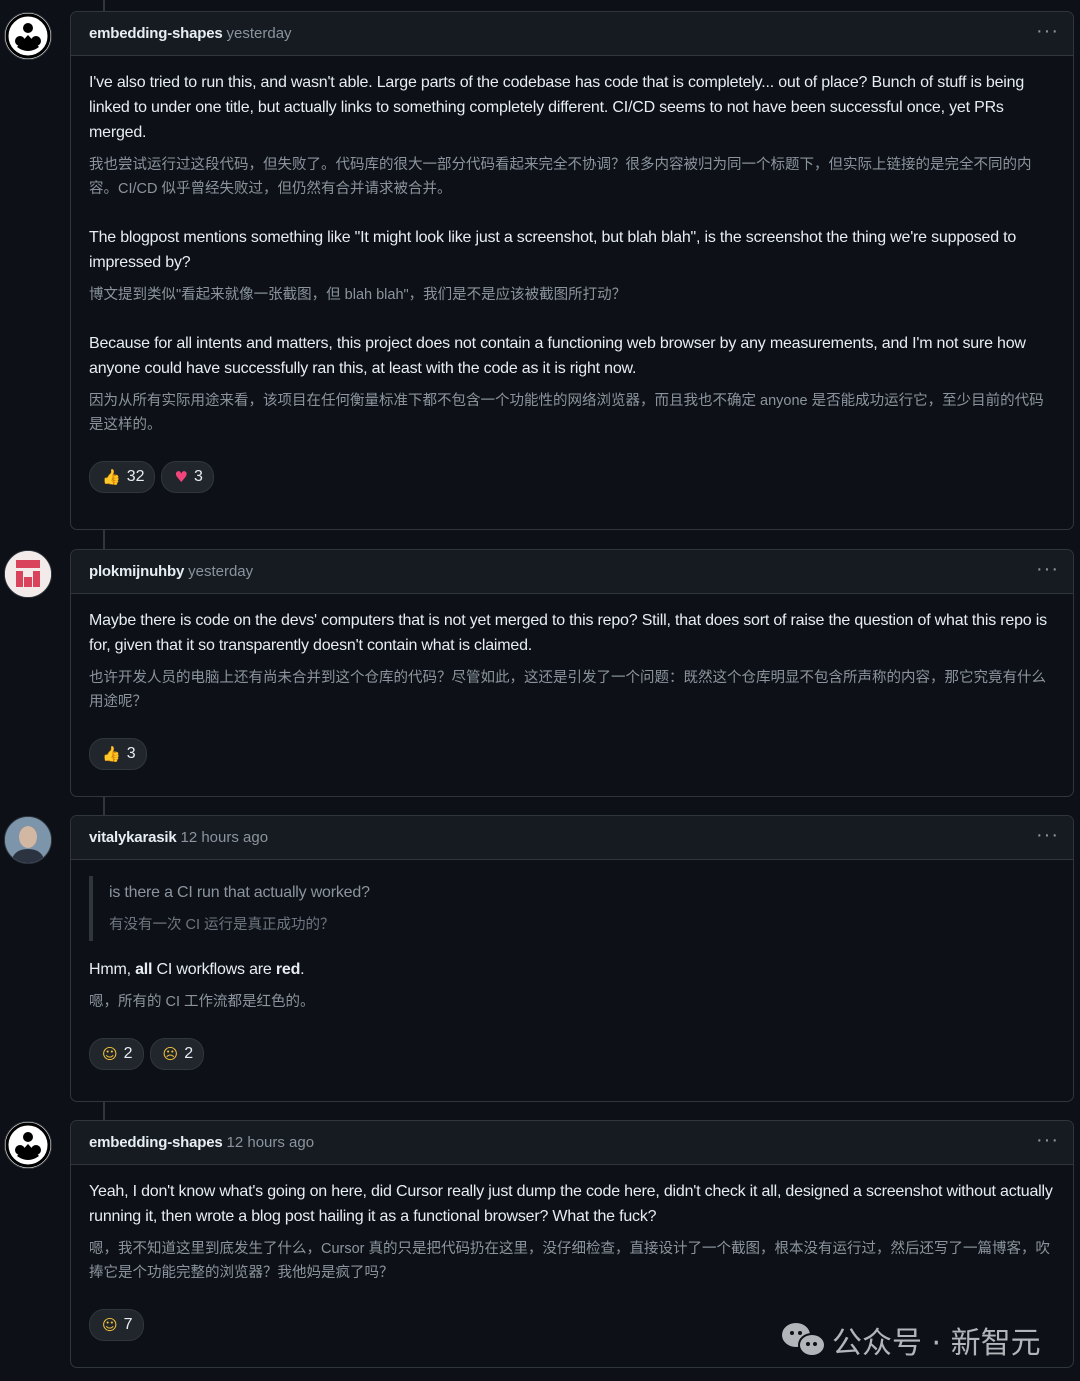  I want to click on comment-header: plokmijnuhby yesterday ···, so click(572, 572).